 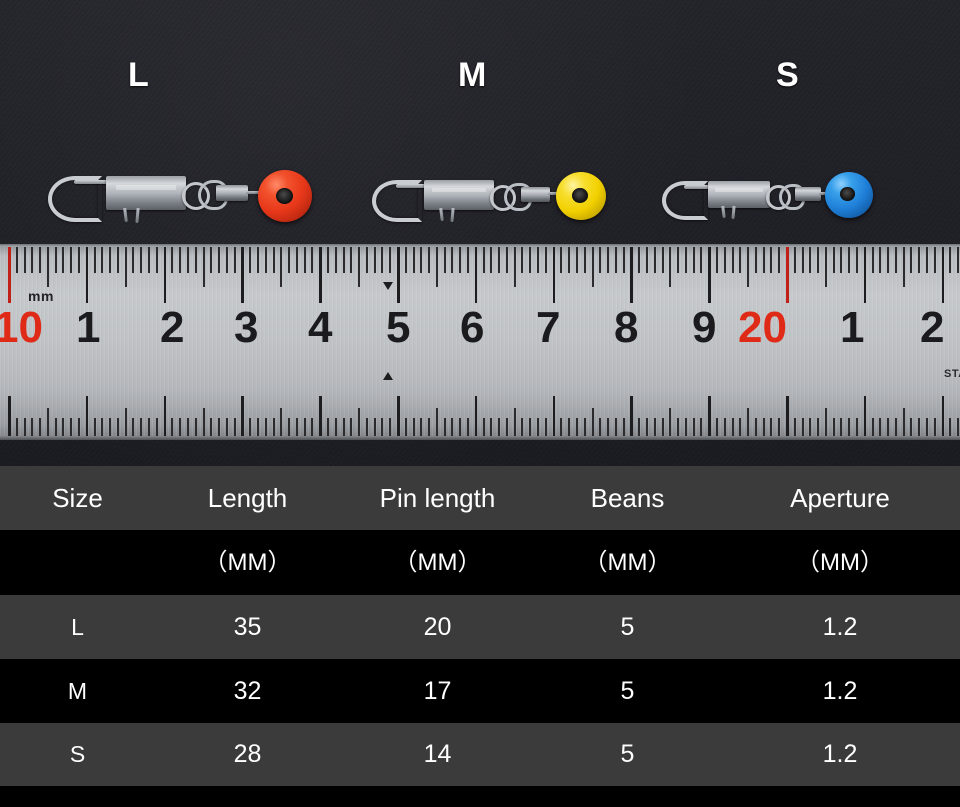 What do you see at coordinates (535, 194) in the screenshot?
I see `swivel-barrel-m` at bounding box center [535, 194].